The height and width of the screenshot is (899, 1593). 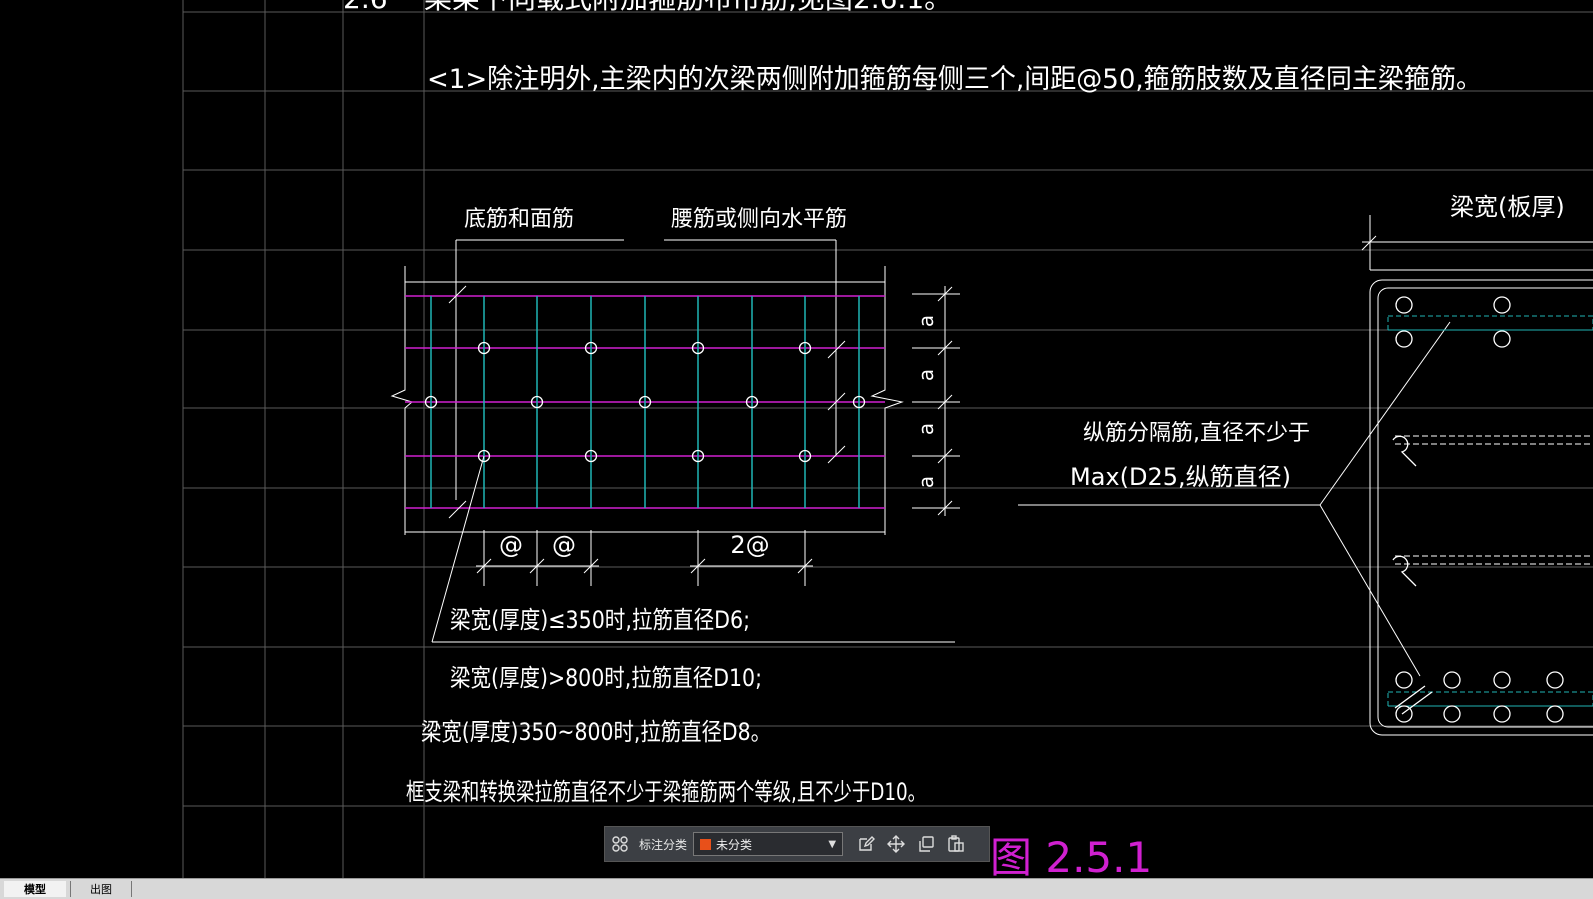 What do you see at coordinates (1477, 464) in the screenshot?
I see `beam-cross-section: 梁宽(板厚)` at bounding box center [1477, 464].